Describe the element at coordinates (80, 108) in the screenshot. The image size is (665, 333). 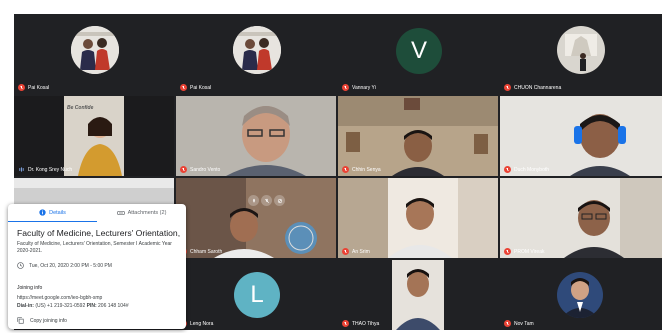
I see `slide-text: Be Confide` at that location.